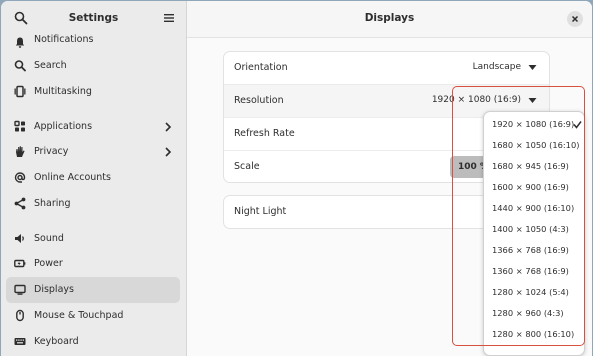 This screenshot has width=593, height=356. I want to click on privacy-hand-icon, so click(20, 151).